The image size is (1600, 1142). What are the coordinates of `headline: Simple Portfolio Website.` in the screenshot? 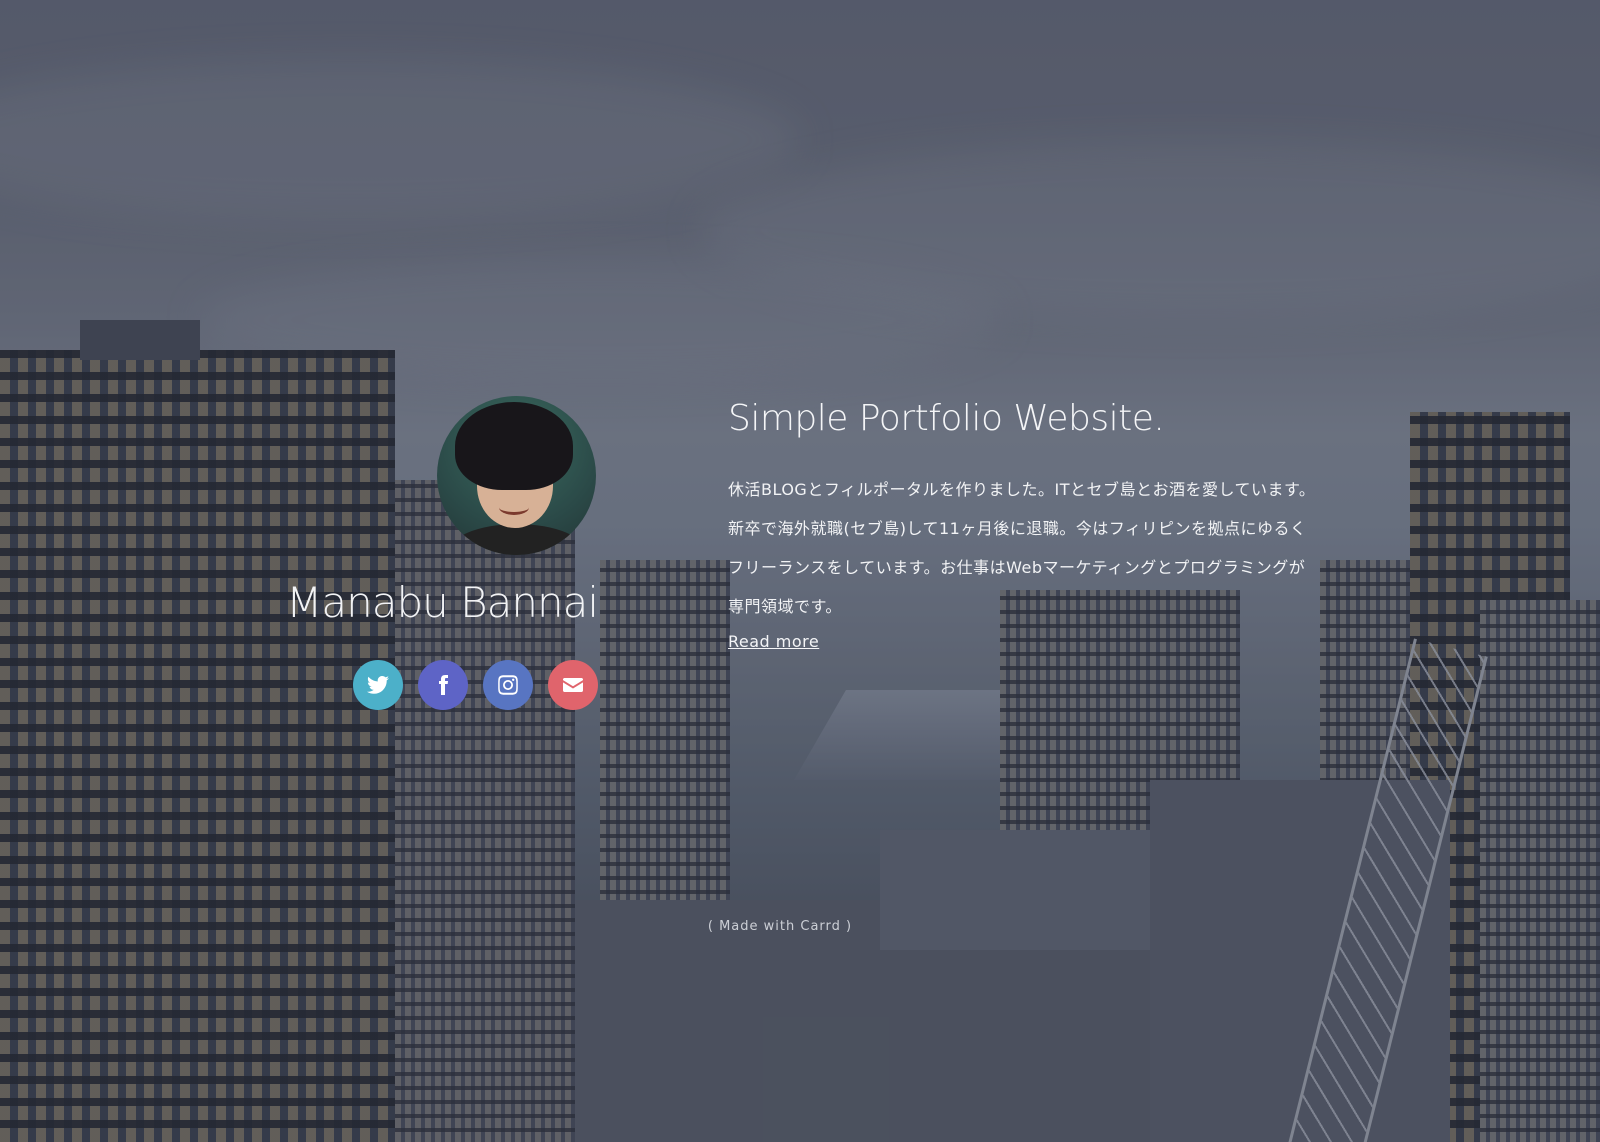 It's located at (946, 418).